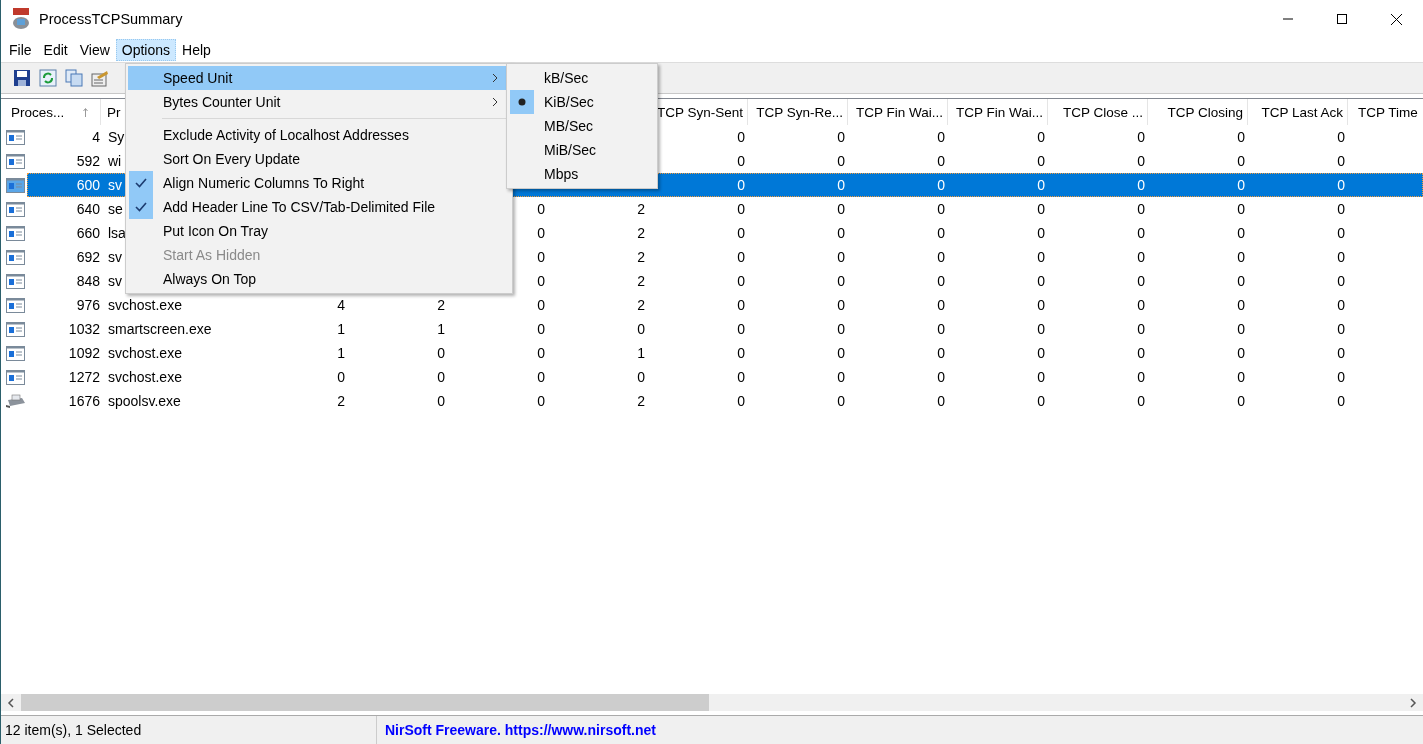 This screenshot has width=1423, height=744. What do you see at coordinates (115, 209) in the screenshot?
I see `table-cell: se` at bounding box center [115, 209].